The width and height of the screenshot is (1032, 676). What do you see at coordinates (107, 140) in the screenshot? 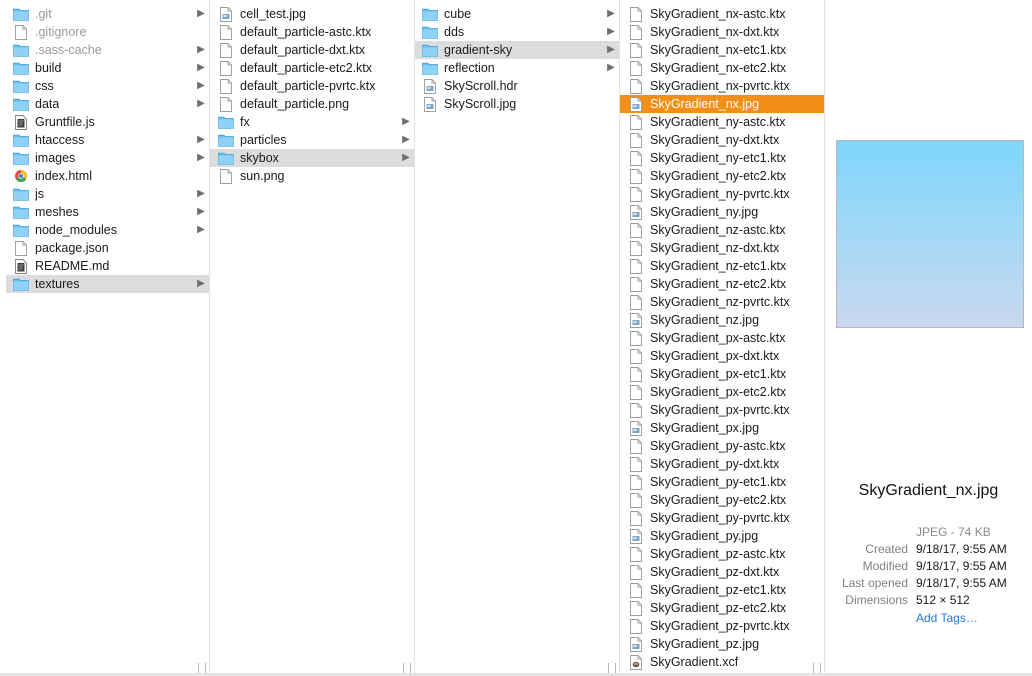
I see `folder-row: htaccess ▶` at bounding box center [107, 140].